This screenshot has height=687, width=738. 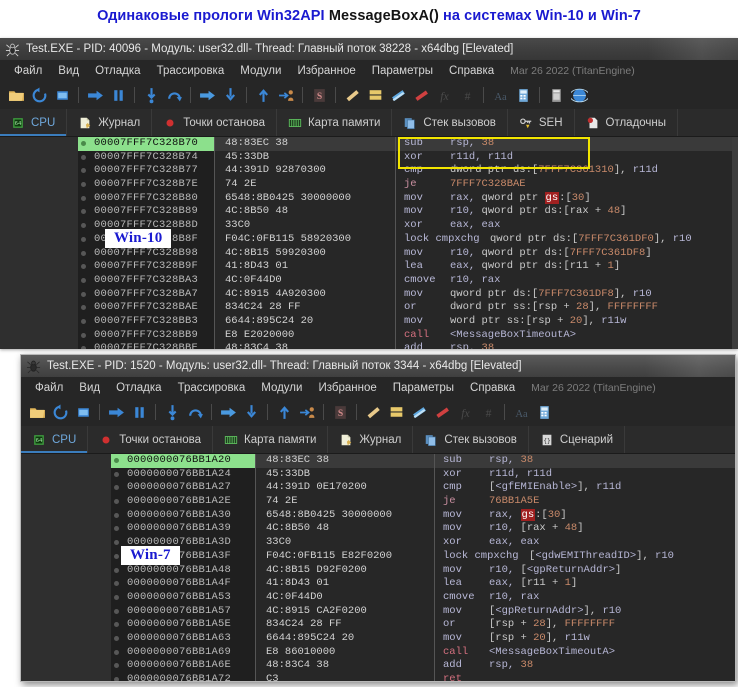 I want to click on menu-item-view: Вид, so click(x=89, y=388).